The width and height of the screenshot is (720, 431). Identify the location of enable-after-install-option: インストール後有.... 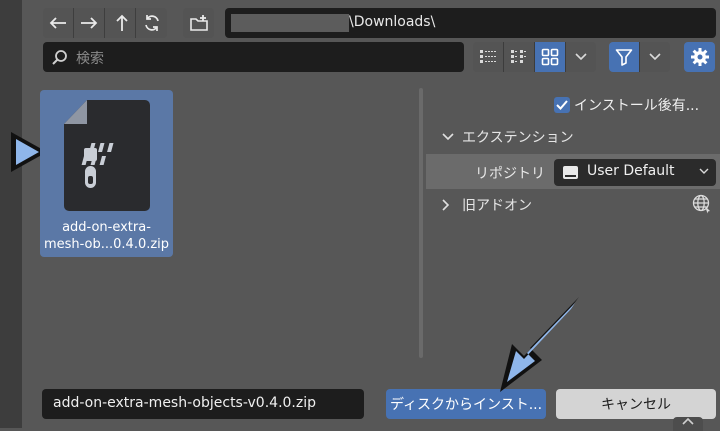
(626, 105).